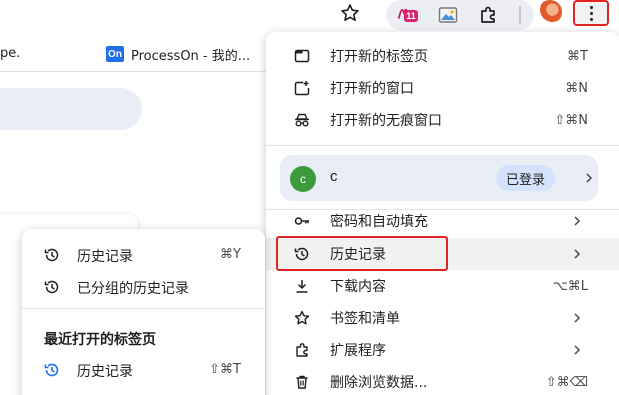 The height and width of the screenshot is (395, 619). I want to click on new-window-icon, so click(302, 88).